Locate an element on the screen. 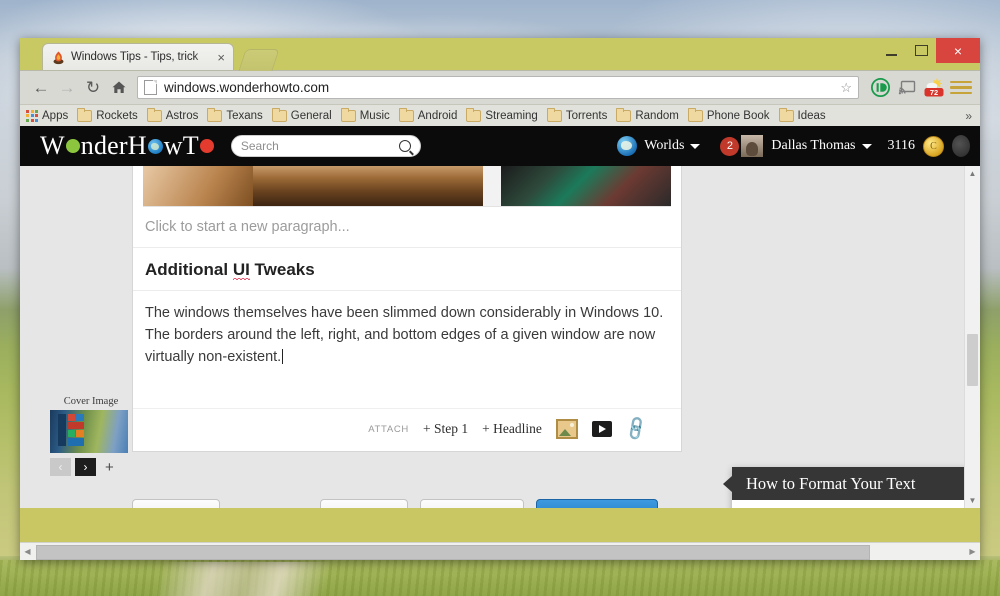 The width and height of the screenshot is (1000, 596). avatar is located at coordinates (752, 146).